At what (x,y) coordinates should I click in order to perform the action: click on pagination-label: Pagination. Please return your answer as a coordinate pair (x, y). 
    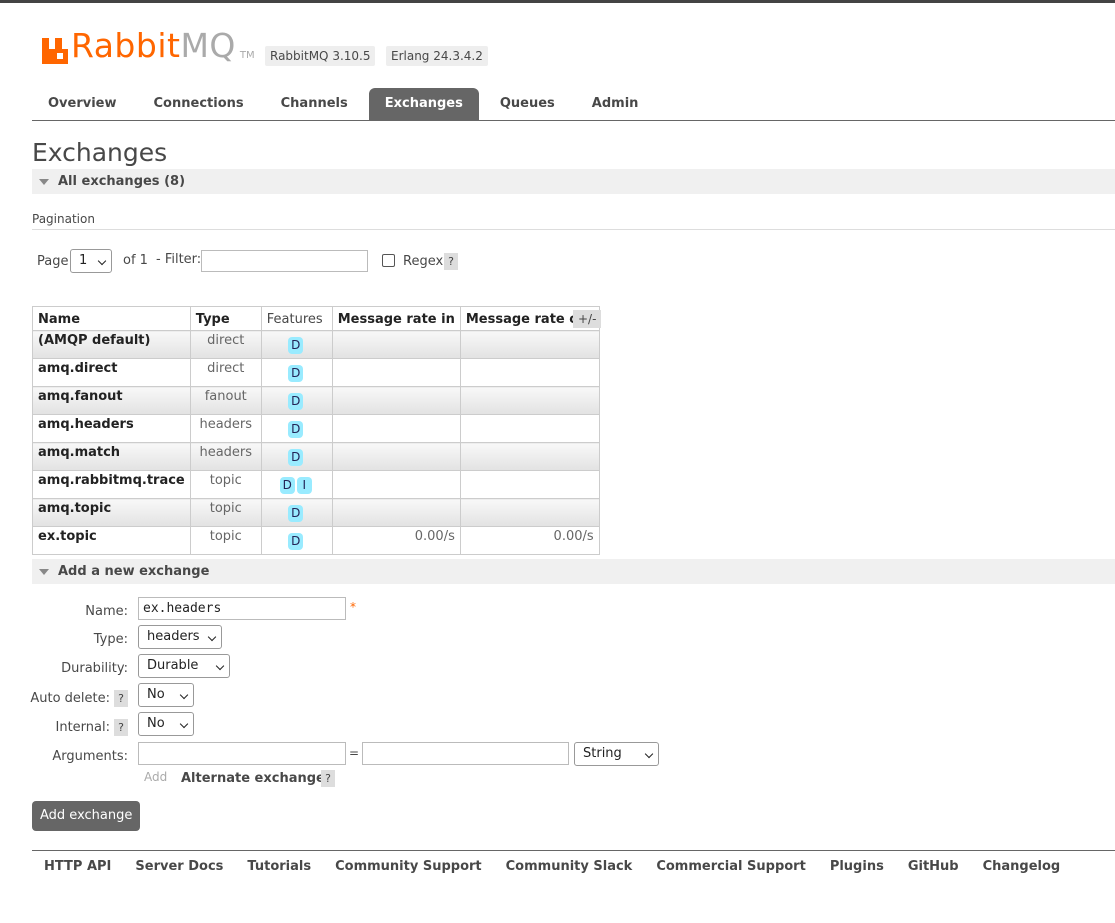
    Looking at the image, I should click on (63, 219).